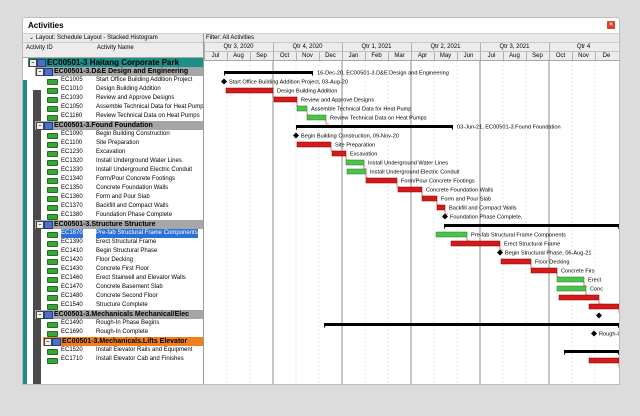 The width and height of the screenshot is (640, 416). Describe the element at coordinates (39, 48) in the screenshot. I see `column-header-activity-id: Activity ID` at that location.